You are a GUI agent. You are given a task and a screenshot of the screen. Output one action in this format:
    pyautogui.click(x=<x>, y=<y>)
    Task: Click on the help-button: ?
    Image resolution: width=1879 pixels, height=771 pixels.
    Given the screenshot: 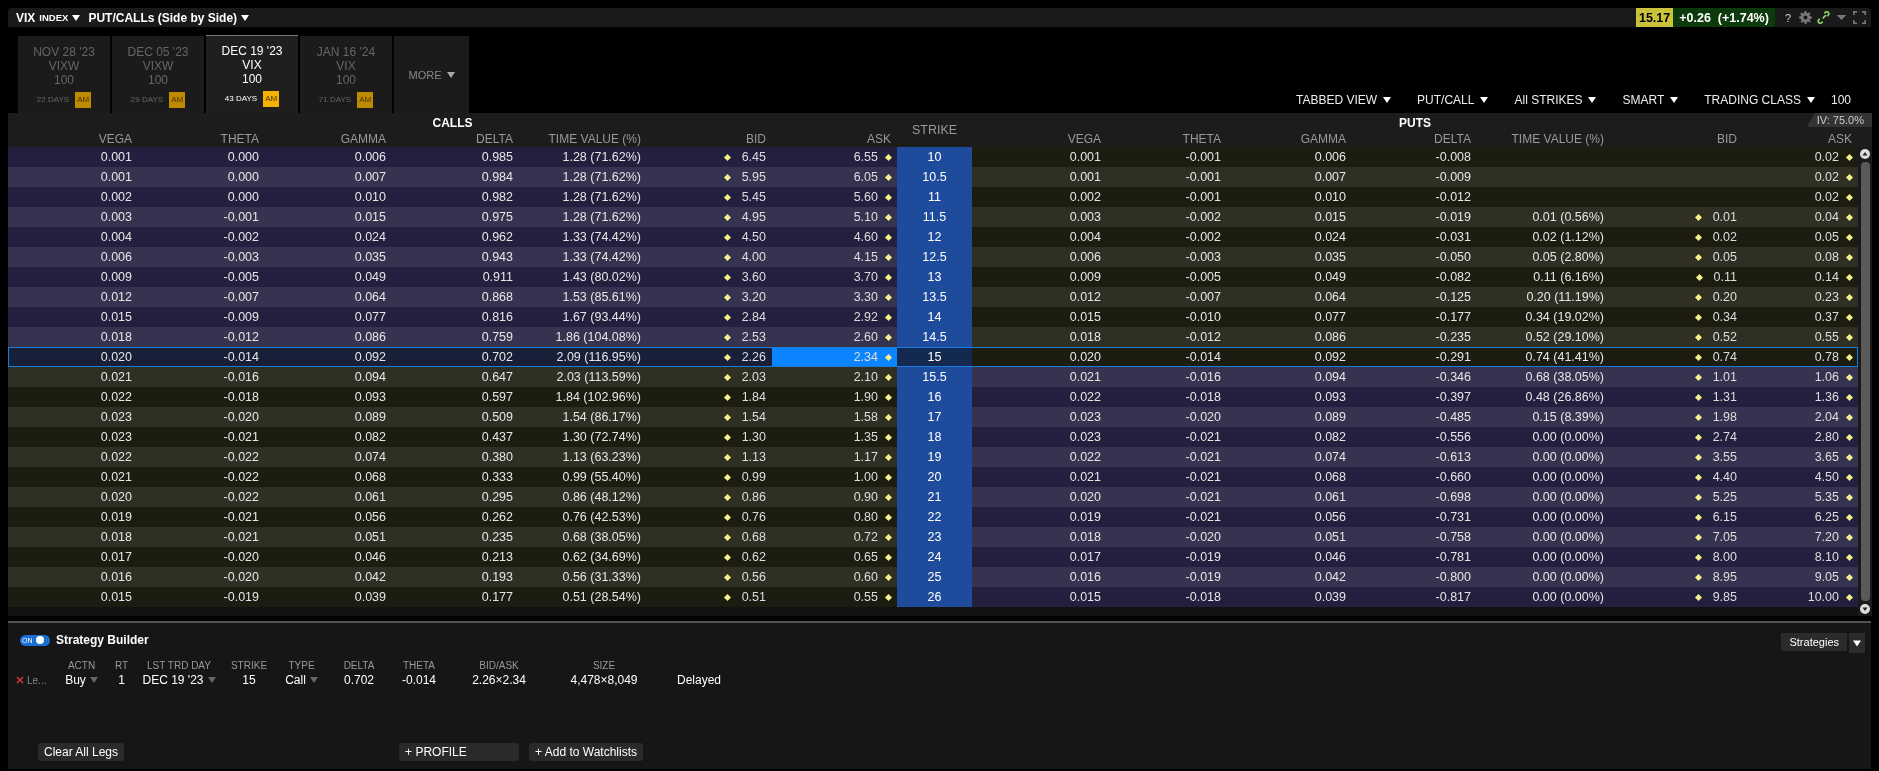 What is the action you would take?
    pyautogui.click(x=1787, y=17)
    